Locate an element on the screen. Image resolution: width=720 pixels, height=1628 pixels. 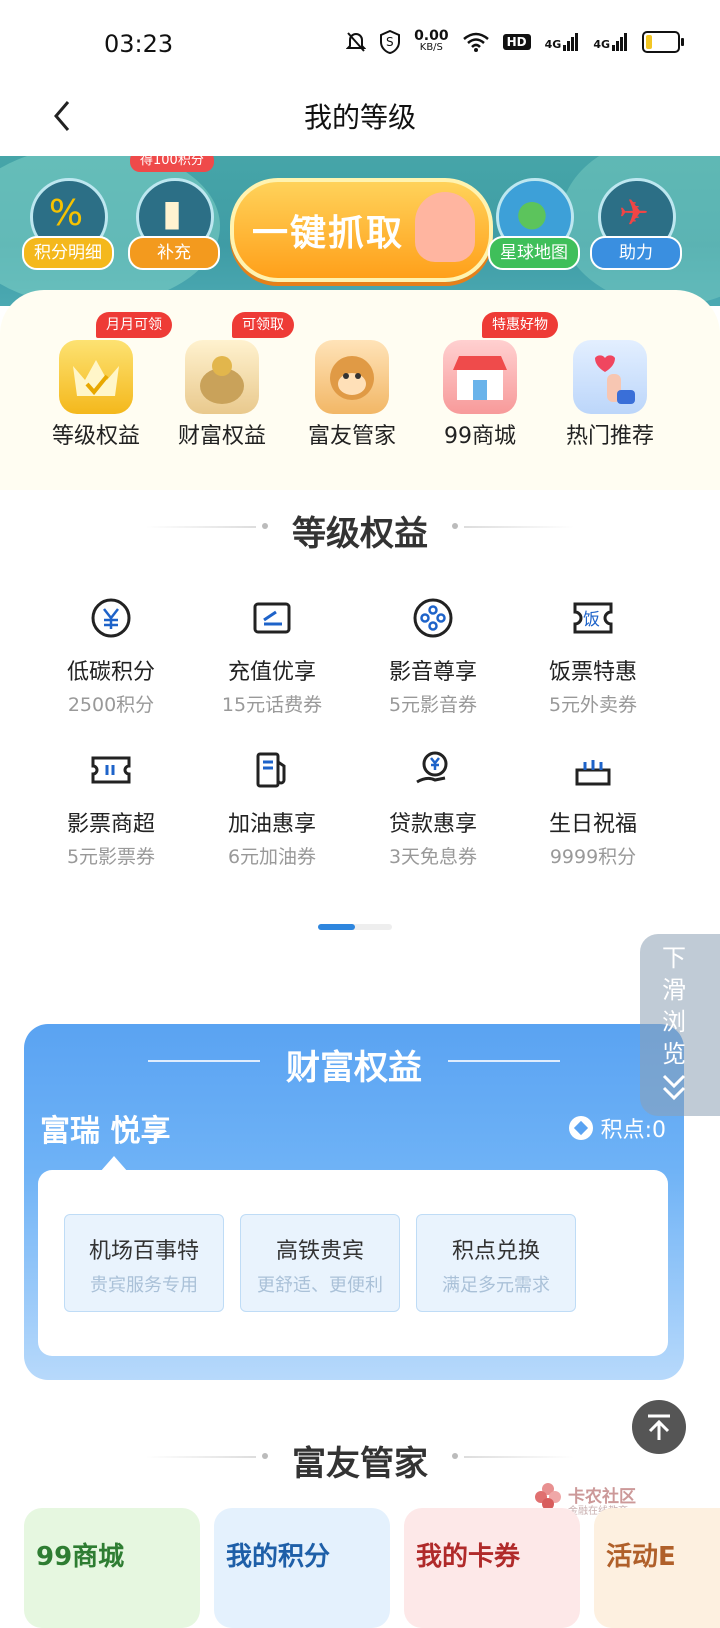
banner-item-supplement: ▮ 补充 is located at coordinates (174, 228).